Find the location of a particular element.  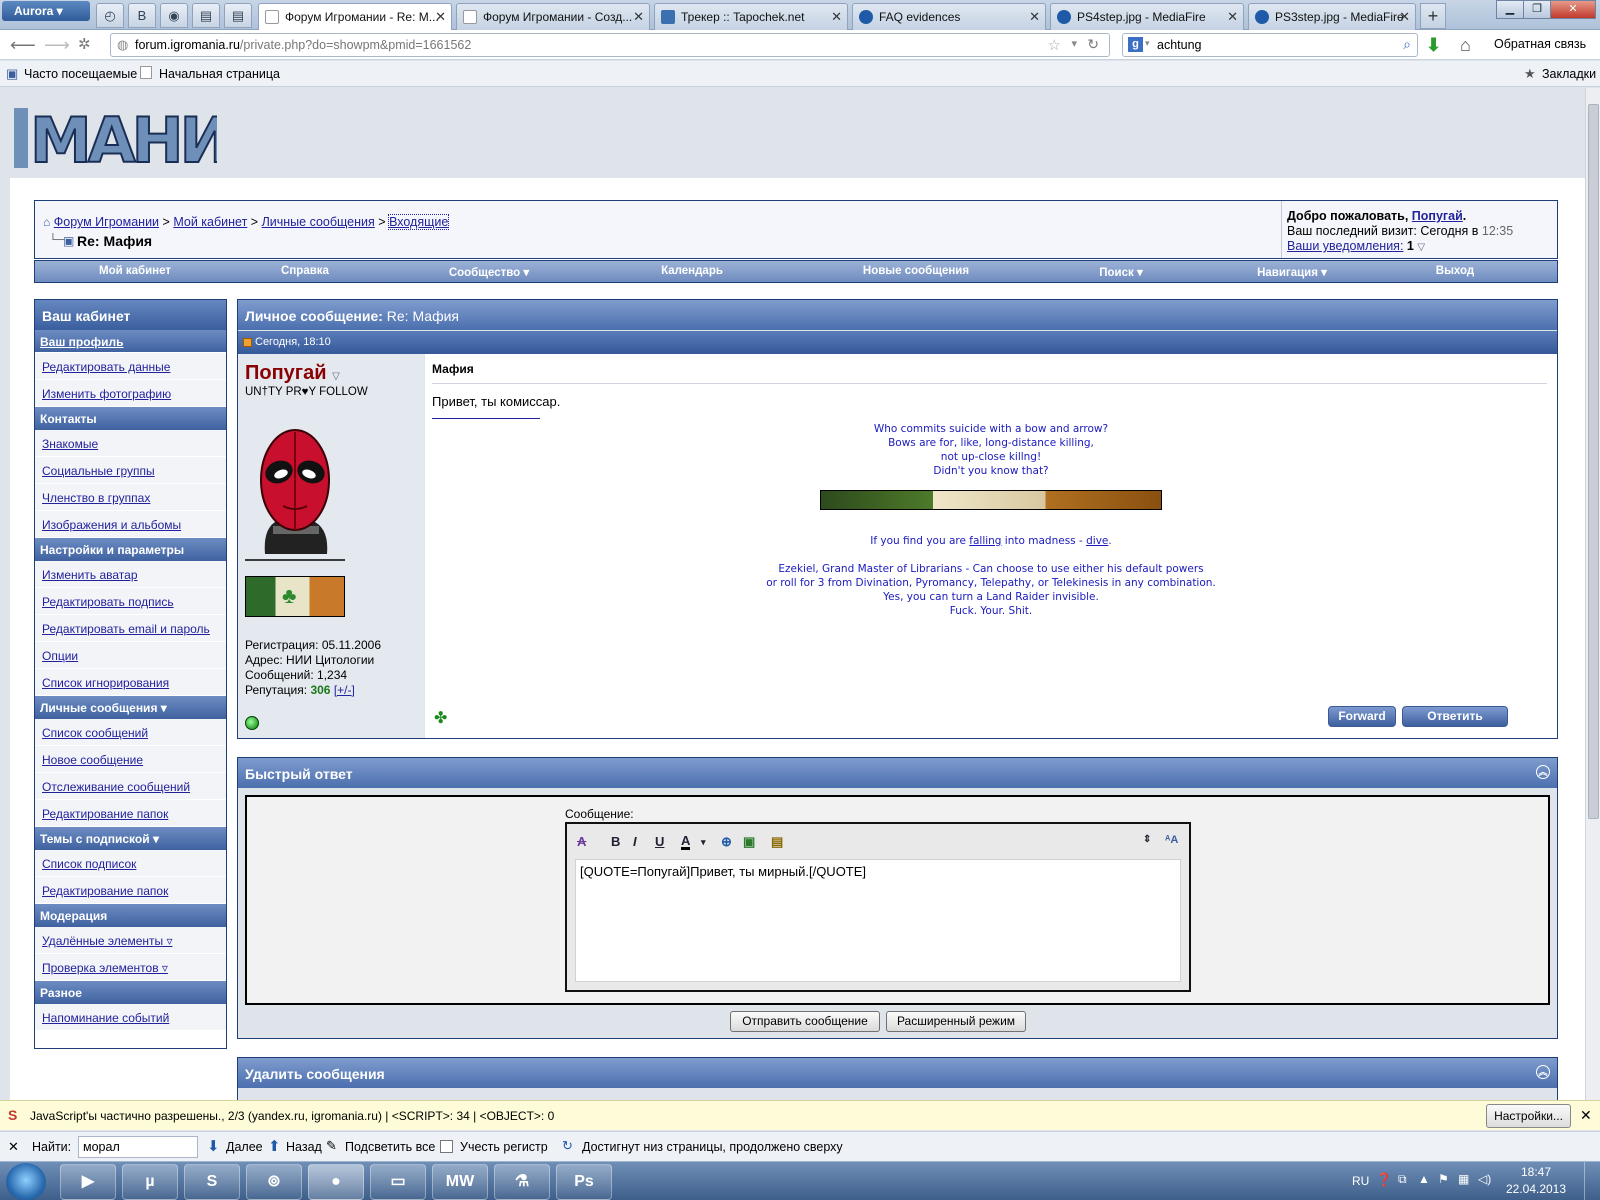

taskbar-utorrent-icon: µ is located at coordinates (150, 1182).